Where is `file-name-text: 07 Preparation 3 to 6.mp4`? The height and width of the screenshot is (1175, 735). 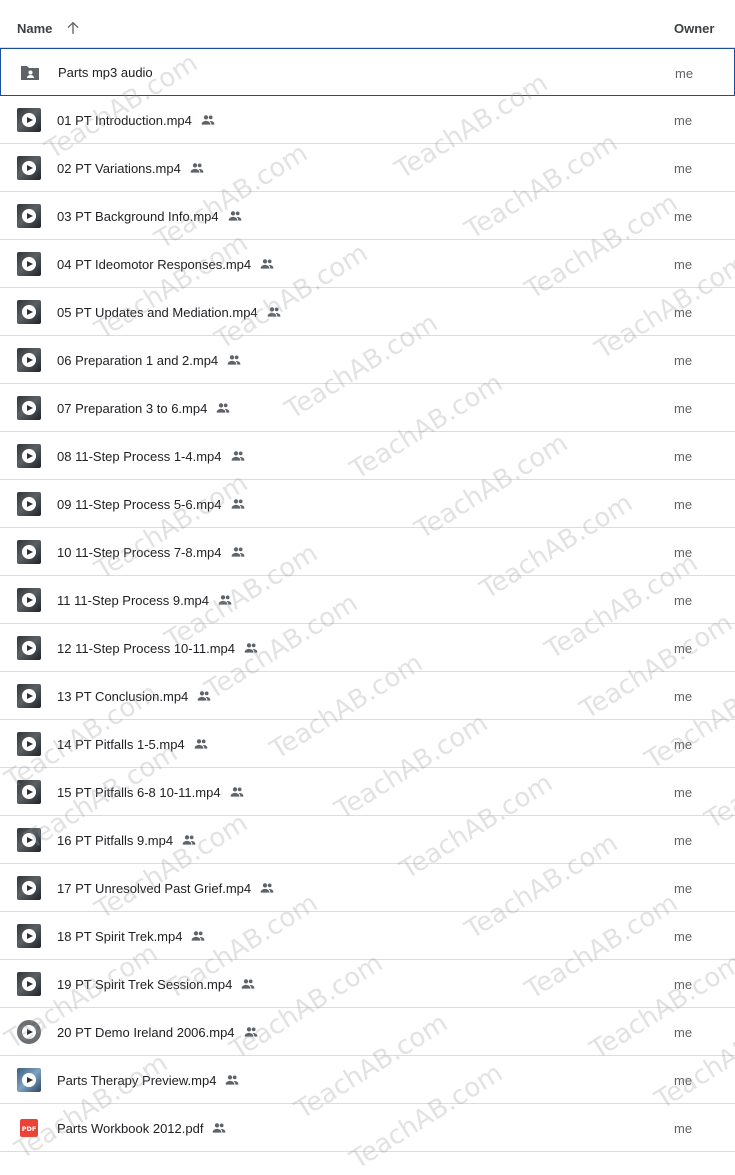 file-name-text: 07 Preparation 3 to 6.mp4 is located at coordinates (132, 408).